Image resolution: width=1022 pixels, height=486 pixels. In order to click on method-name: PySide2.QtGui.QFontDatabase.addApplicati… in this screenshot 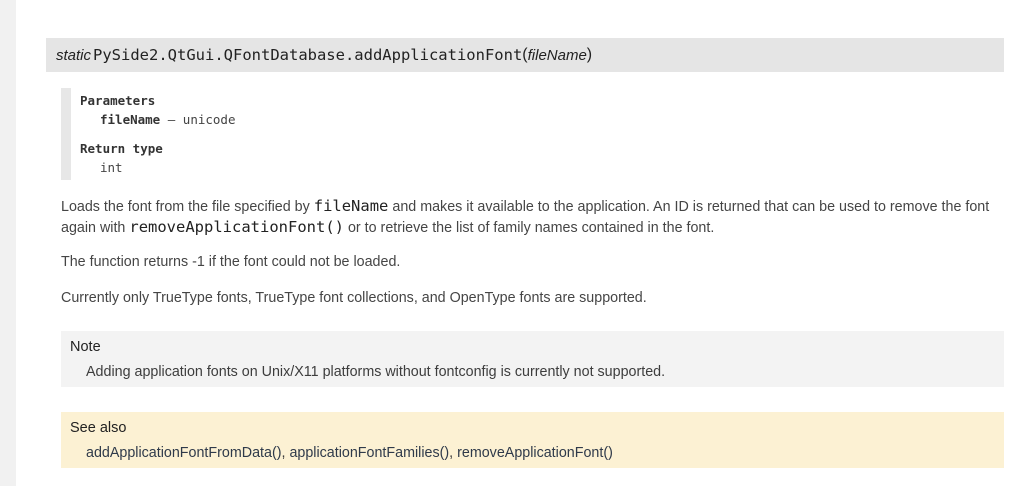, I will do `click(308, 55)`.